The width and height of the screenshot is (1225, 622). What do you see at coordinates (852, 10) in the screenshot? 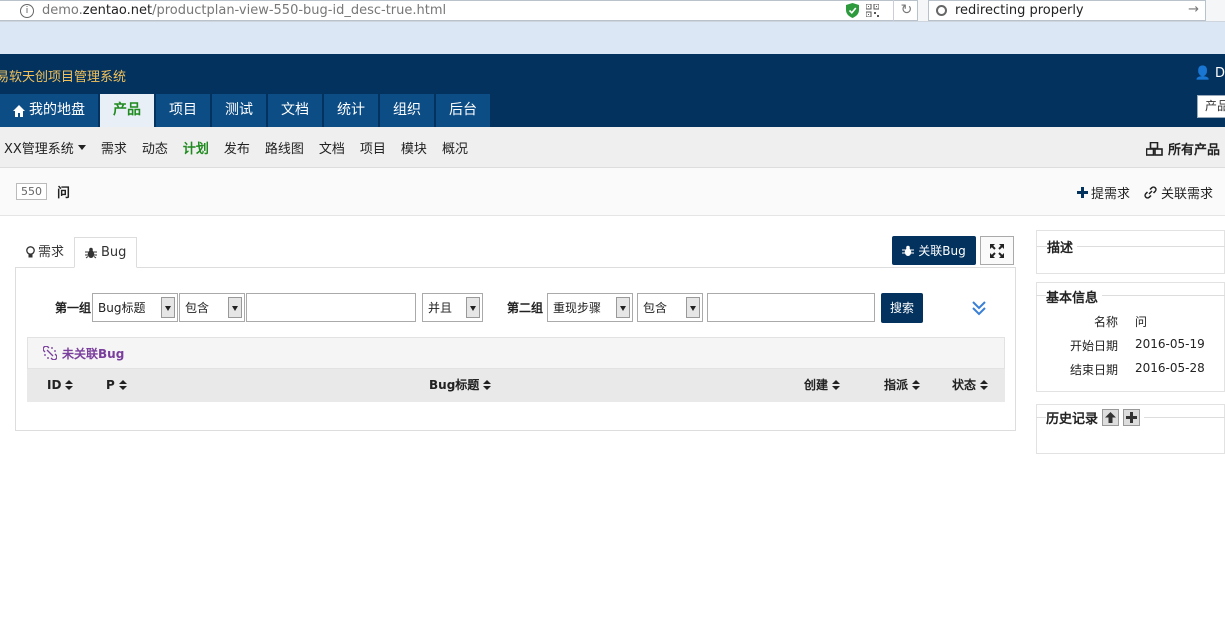
I see `shield-icon` at bounding box center [852, 10].